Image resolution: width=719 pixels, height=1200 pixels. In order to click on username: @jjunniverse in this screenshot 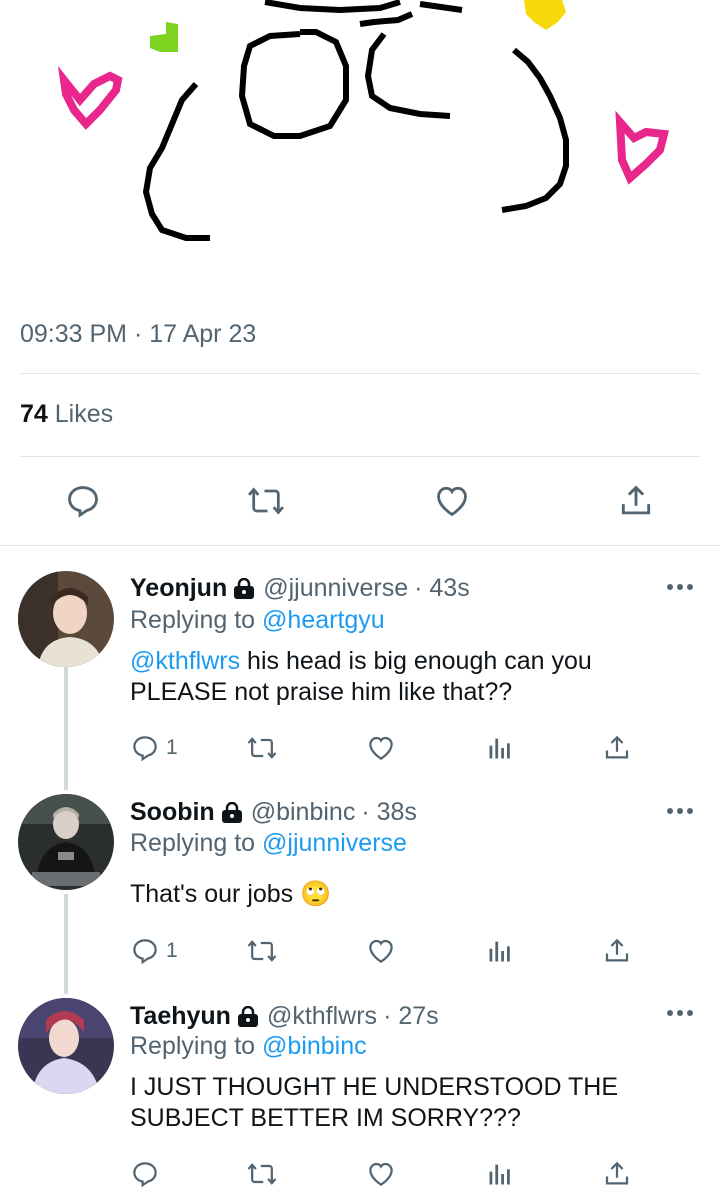, I will do `click(335, 588)`.